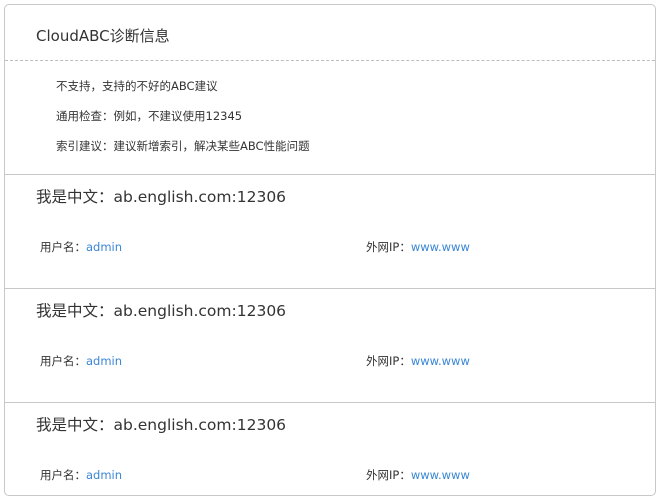 Image resolution: width=660 pixels, height=500 pixels. I want to click on tip-item: 索引建议：建议新增索引，解决某些ABC性能问题, so click(183, 146).